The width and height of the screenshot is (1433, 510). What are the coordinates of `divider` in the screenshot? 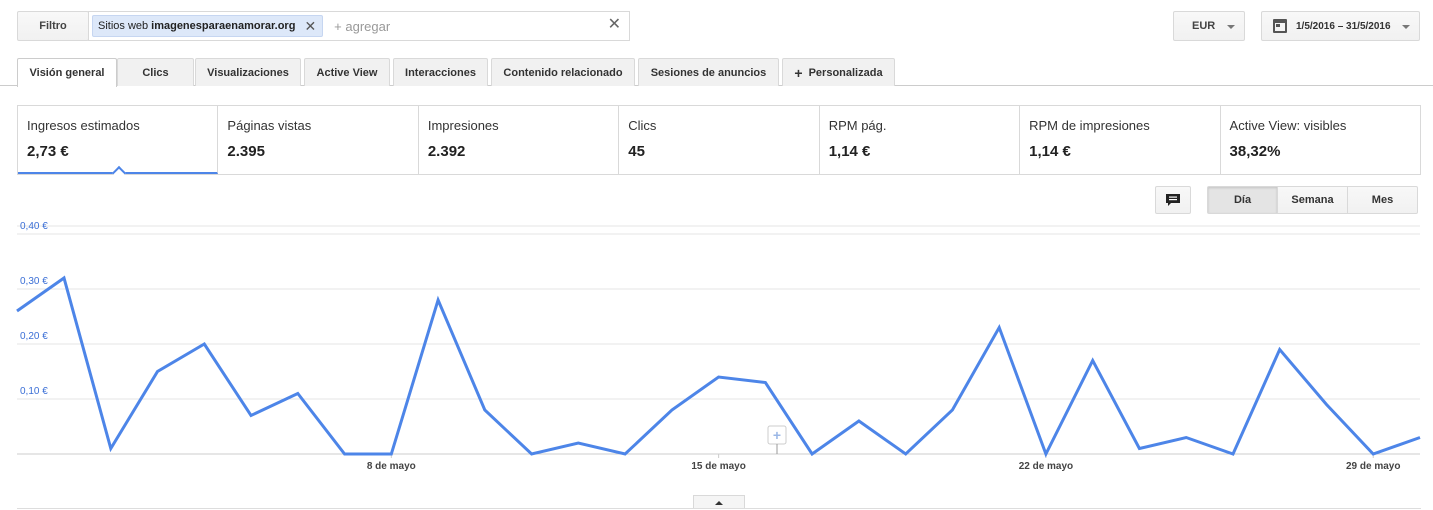 It's located at (719, 508).